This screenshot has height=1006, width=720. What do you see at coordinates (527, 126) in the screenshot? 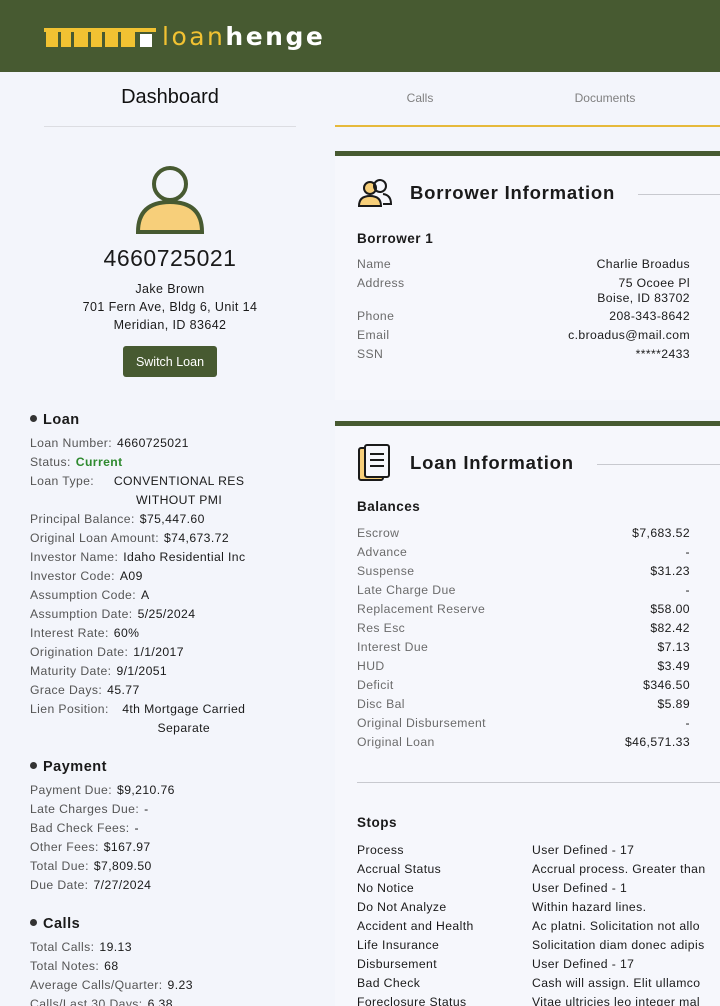
I see `tab-underline` at bounding box center [527, 126].